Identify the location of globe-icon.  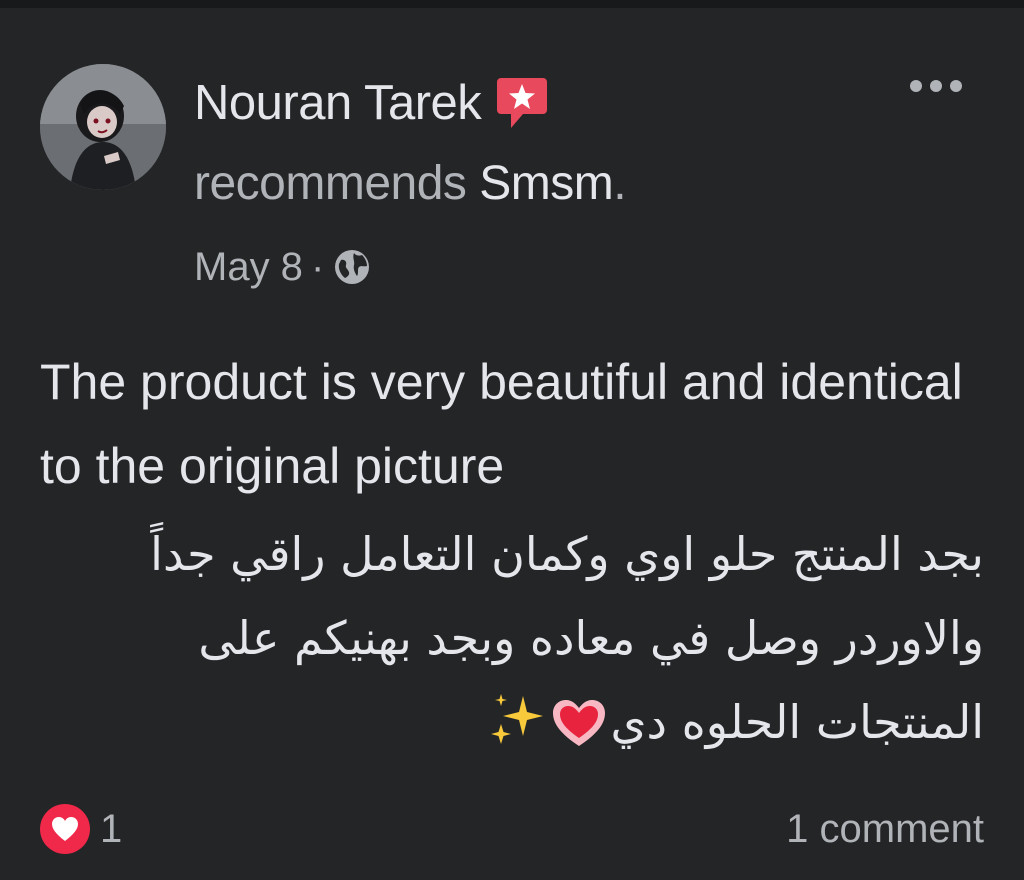
(352, 267).